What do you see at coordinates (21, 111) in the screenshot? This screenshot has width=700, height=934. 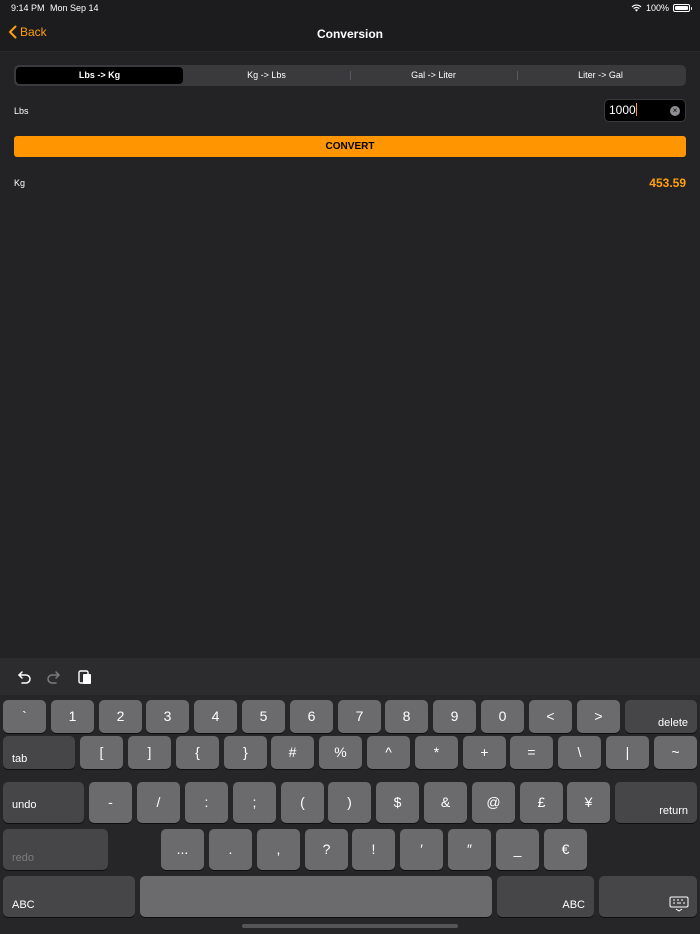 I see `input-label: Lbs` at bounding box center [21, 111].